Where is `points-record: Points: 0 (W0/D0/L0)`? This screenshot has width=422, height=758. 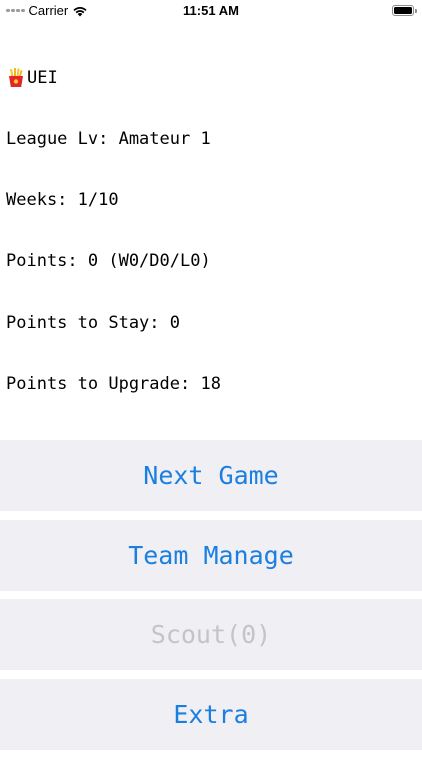
points-record: Points: 0 (W0/D0/L0) is located at coordinates (108, 261).